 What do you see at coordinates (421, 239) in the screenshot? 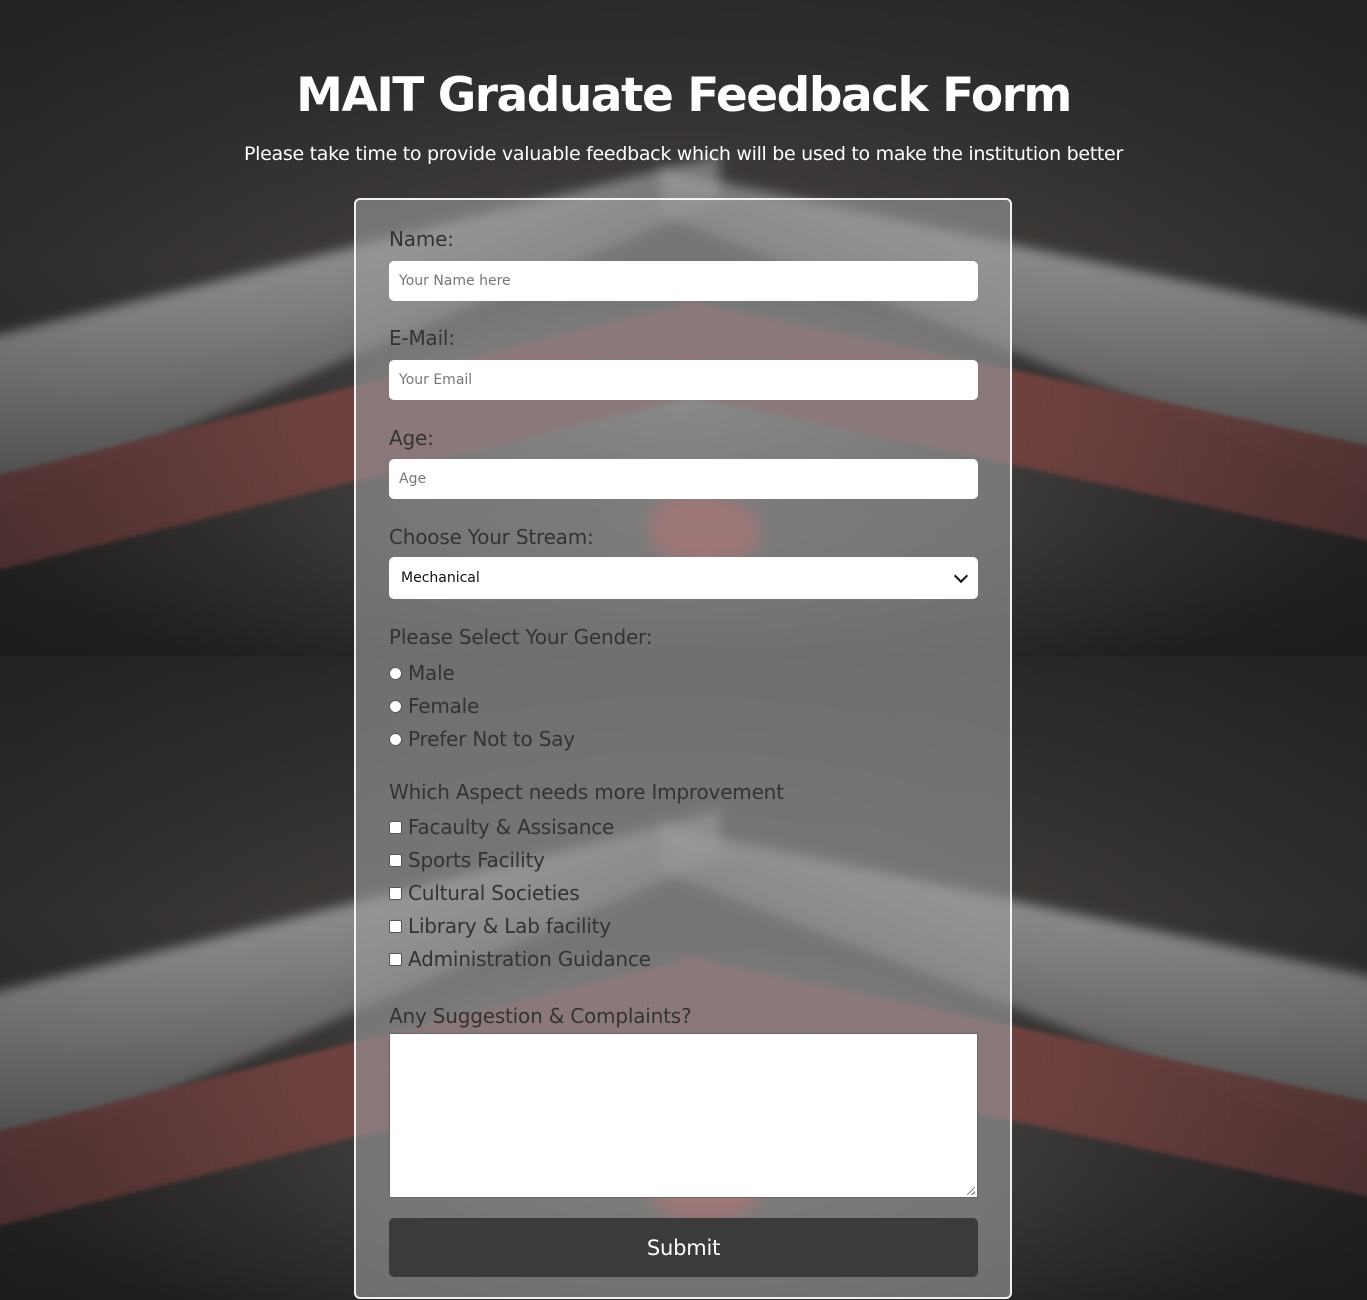
I see `name-label: Name:` at bounding box center [421, 239].